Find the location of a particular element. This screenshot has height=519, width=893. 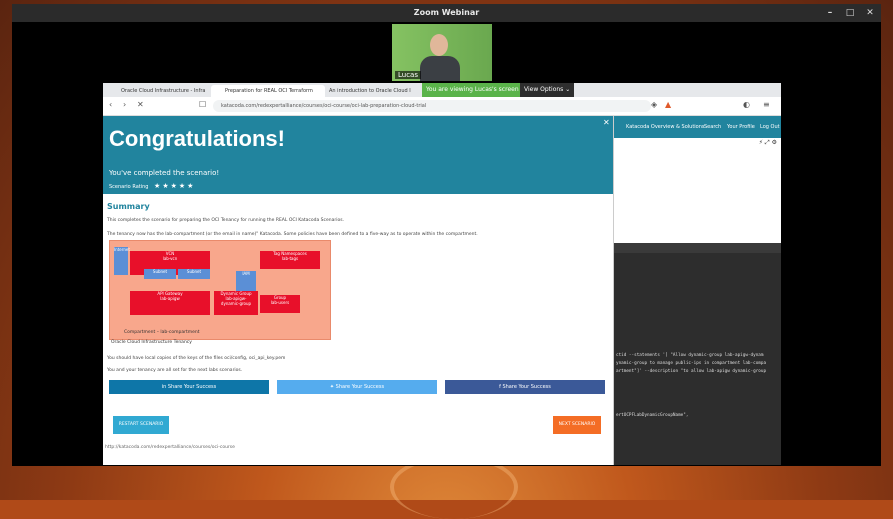

window-titlebar: Zoom Webinar – □ ✕ is located at coordinates (446, 13).